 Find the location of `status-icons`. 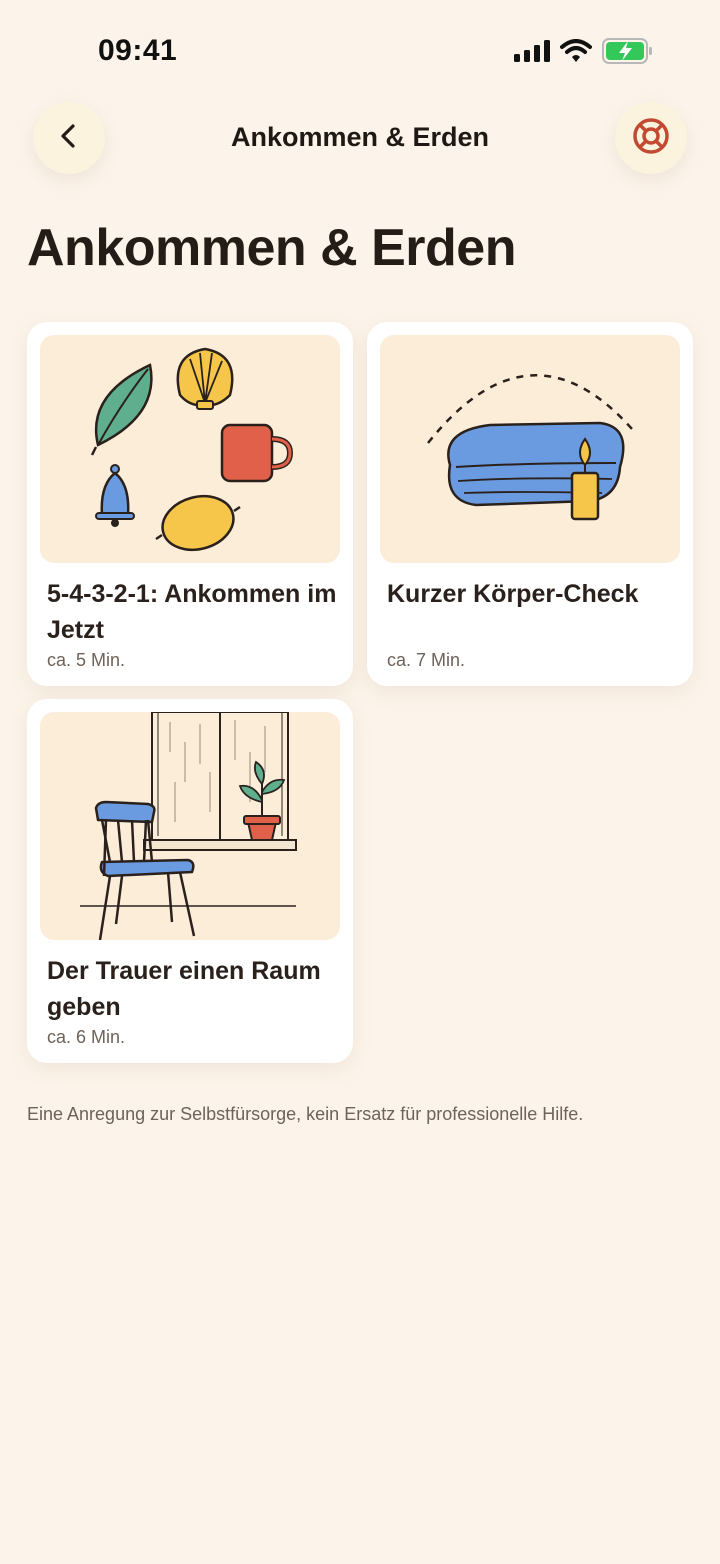

status-icons is located at coordinates (584, 53).